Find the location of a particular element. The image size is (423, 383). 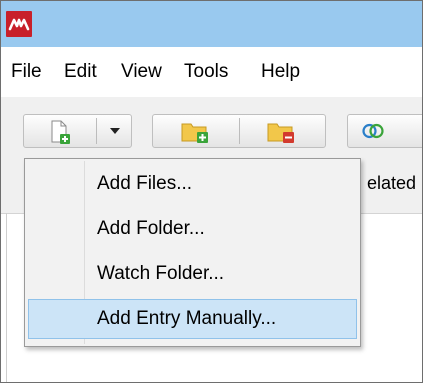

menu-file: File is located at coordinates (26, 72).